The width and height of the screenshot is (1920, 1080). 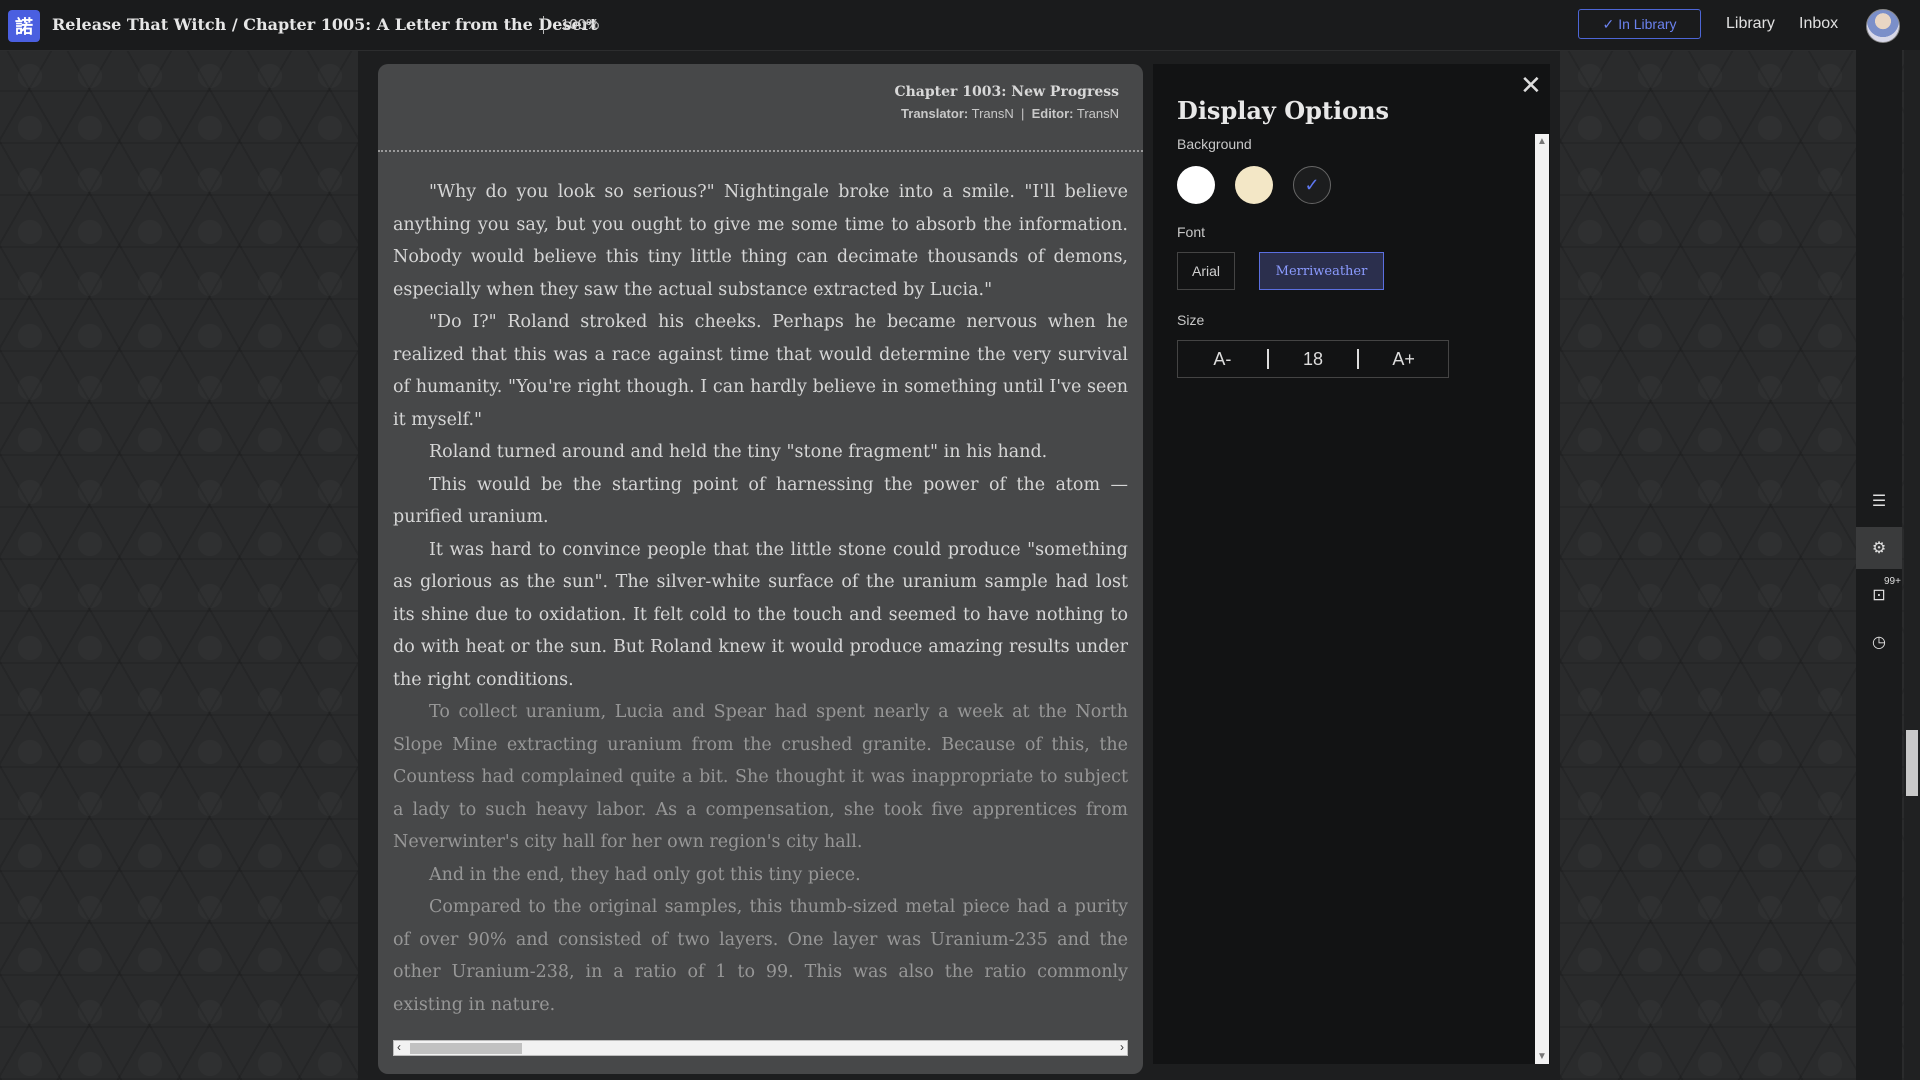 What do you see at coordinates (1750, 24) in the screenshot?
I see `library-link: Library` at bounding box center [1750, 24].